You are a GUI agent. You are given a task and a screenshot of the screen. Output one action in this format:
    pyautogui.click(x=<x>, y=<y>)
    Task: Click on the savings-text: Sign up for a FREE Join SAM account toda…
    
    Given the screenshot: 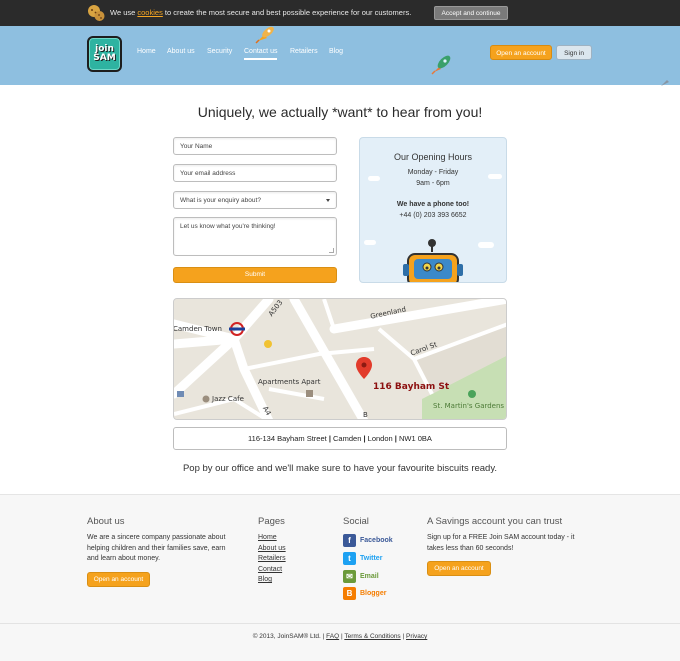 What is the action you would take?
    pyautogui.click(x=501, y=543)
    